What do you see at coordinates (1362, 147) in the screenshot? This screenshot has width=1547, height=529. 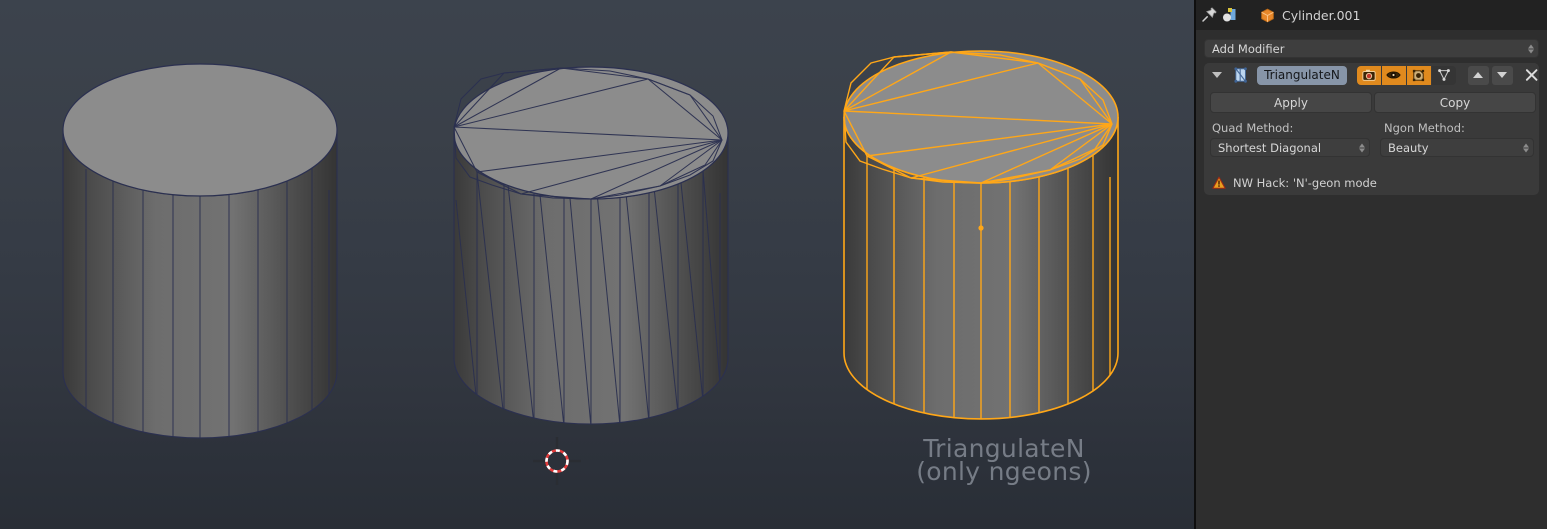 I see `quad-method-spinner-icon` at bounding box center [1362, 147].